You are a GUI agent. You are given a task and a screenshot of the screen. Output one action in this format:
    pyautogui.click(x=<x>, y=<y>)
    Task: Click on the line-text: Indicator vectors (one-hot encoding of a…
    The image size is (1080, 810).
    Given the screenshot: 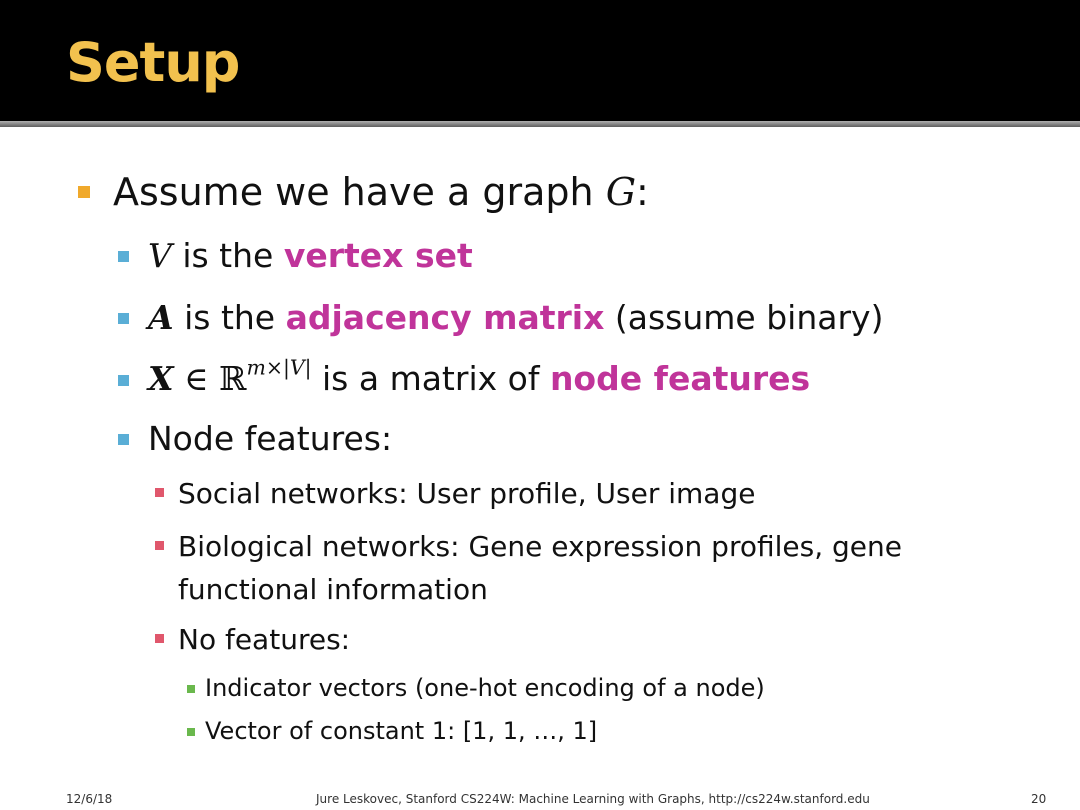 What is the action you would take?
    pyautogui.click(x=485, y=688)
    